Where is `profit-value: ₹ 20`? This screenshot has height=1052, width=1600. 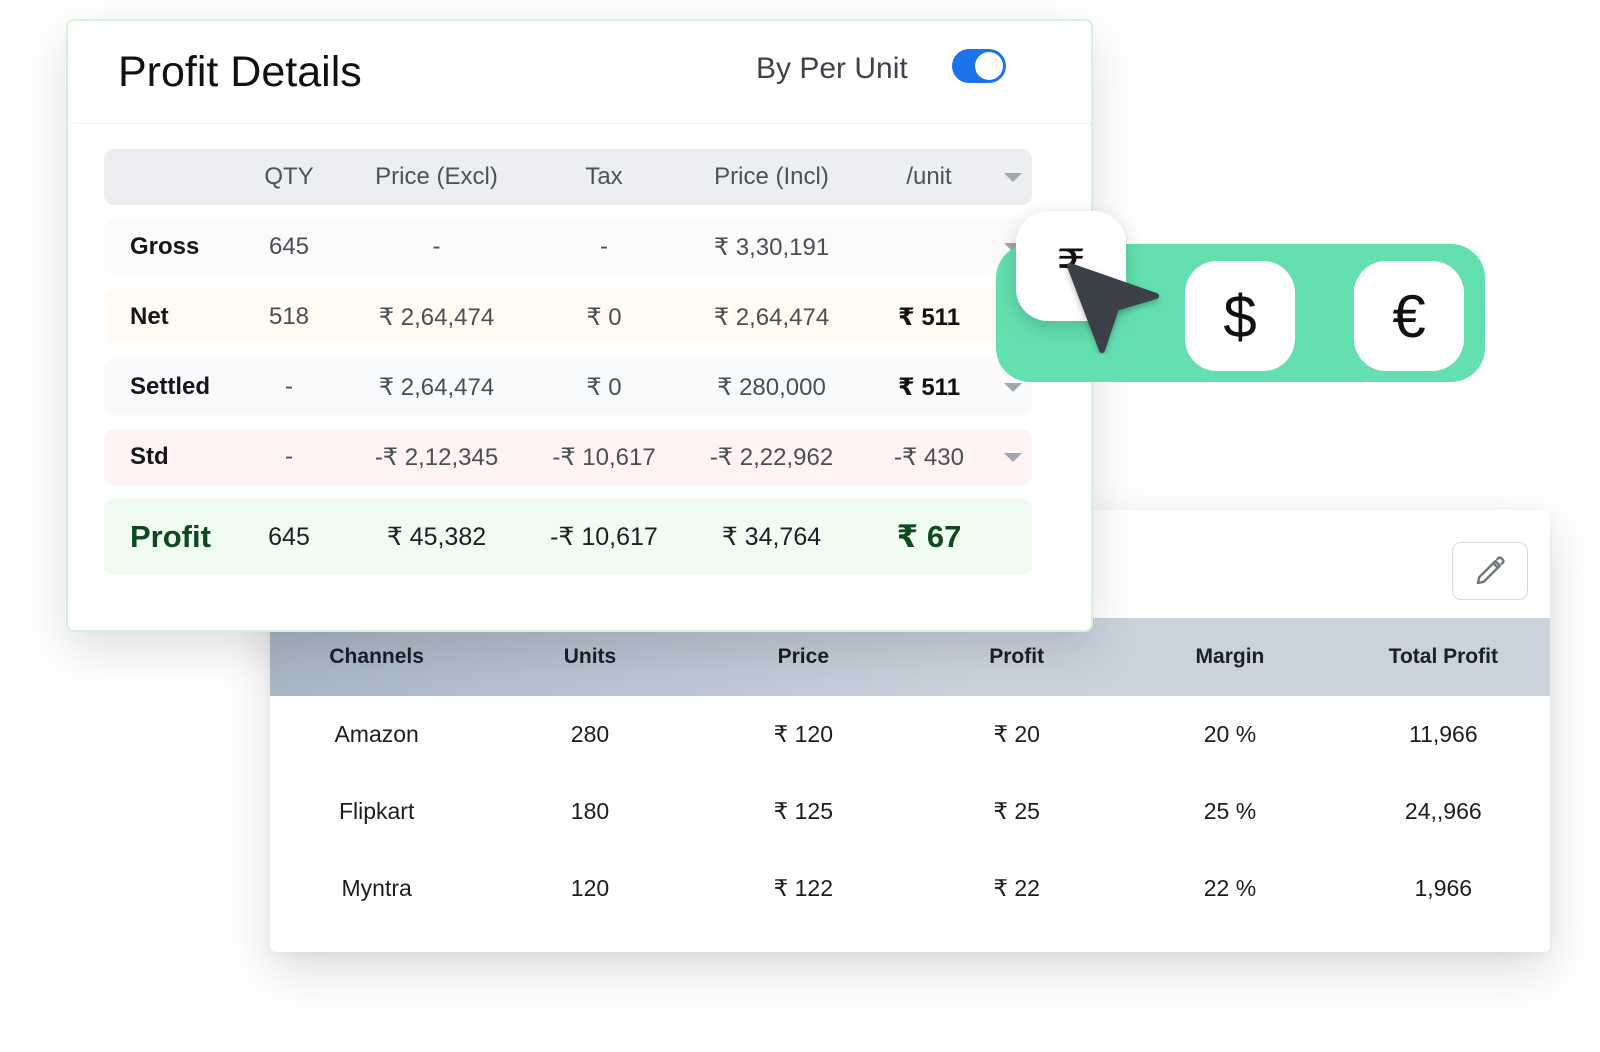 profit-value: ₹ 20 is located at coordinates (1016, 734).